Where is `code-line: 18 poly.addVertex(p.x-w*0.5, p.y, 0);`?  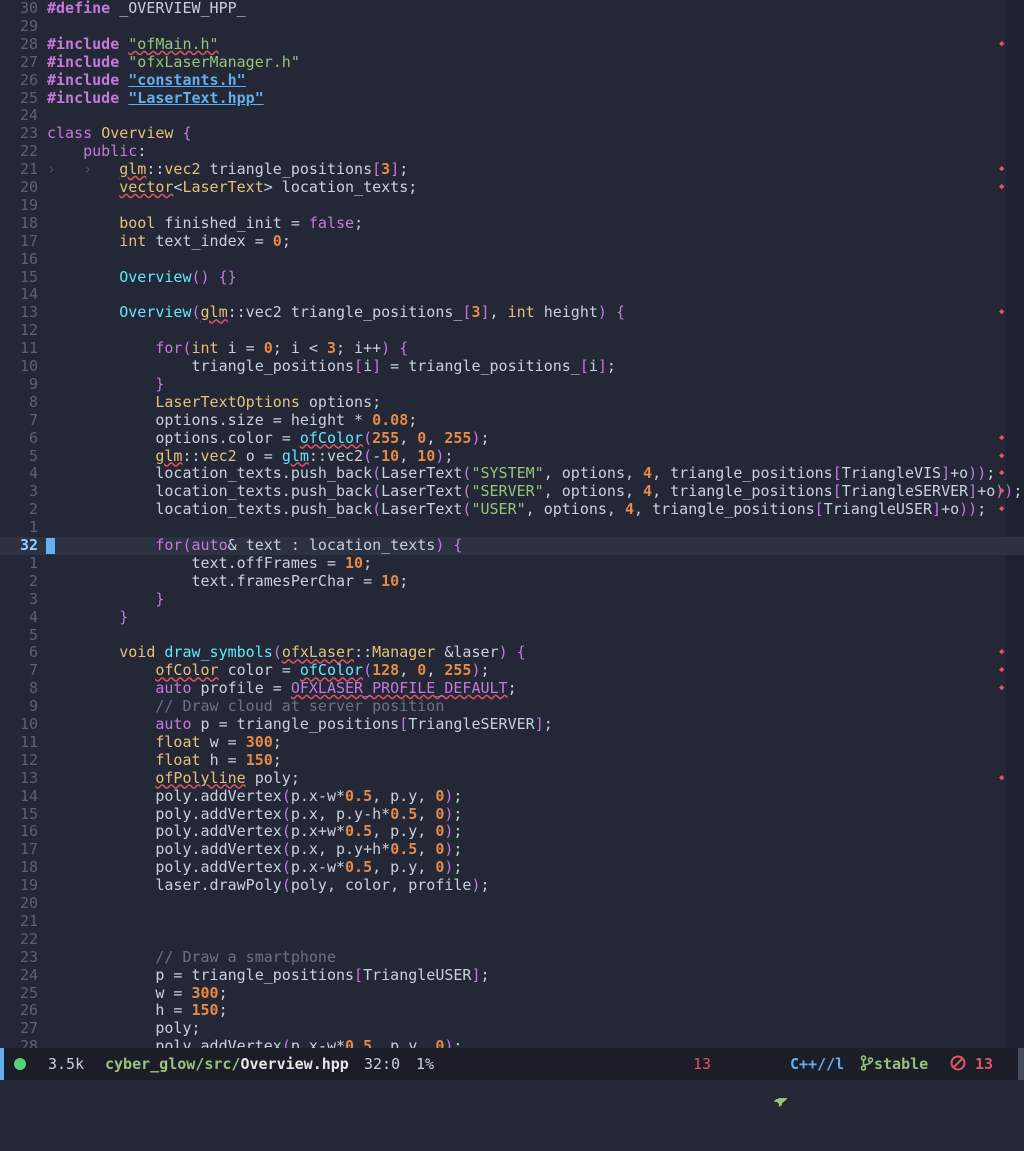 code-line: 18 poly.addVertex(p.x-w*0.5, p.y, 0); is located at coordinates (512, 867).